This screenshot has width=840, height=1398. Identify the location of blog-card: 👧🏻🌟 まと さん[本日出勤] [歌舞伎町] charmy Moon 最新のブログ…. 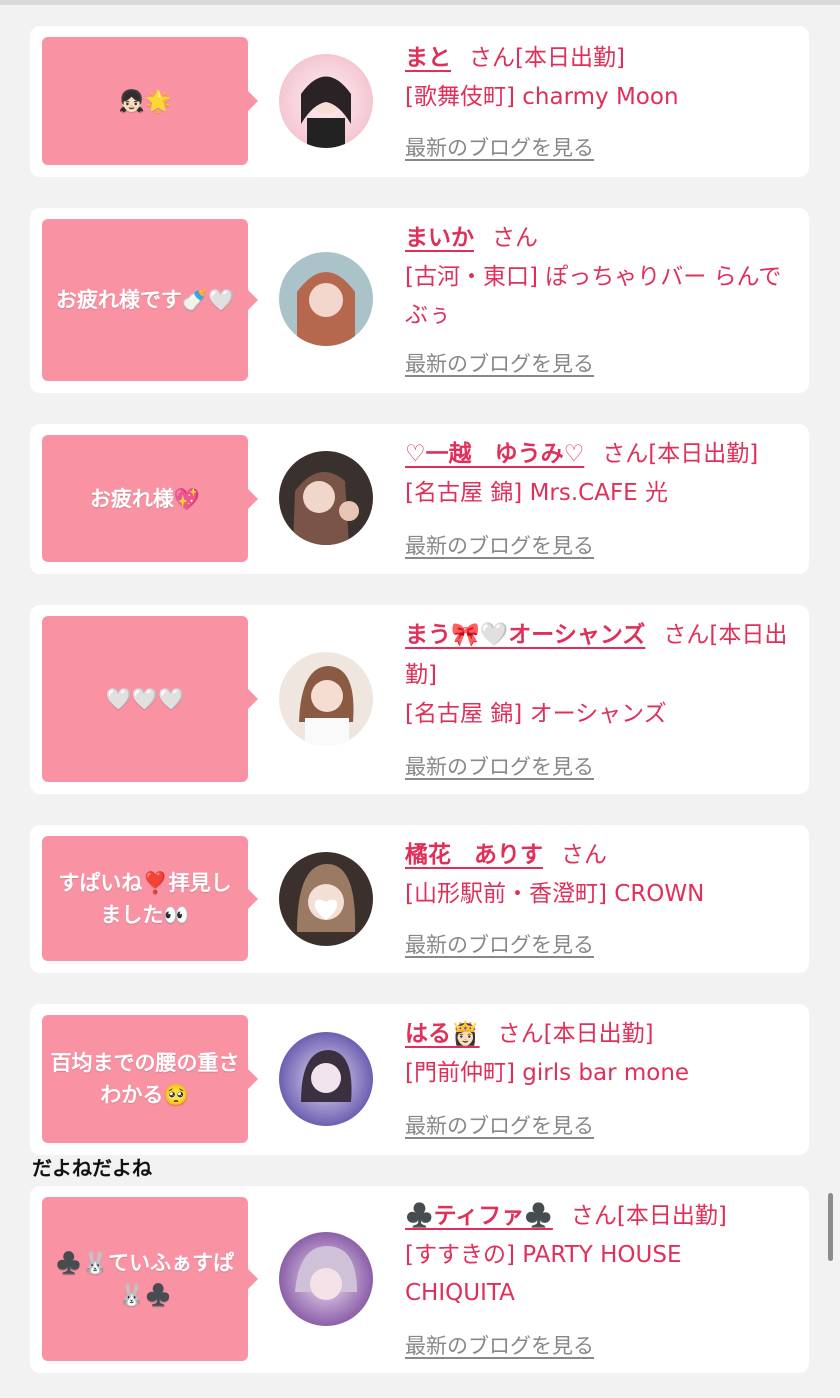
(419, 101).